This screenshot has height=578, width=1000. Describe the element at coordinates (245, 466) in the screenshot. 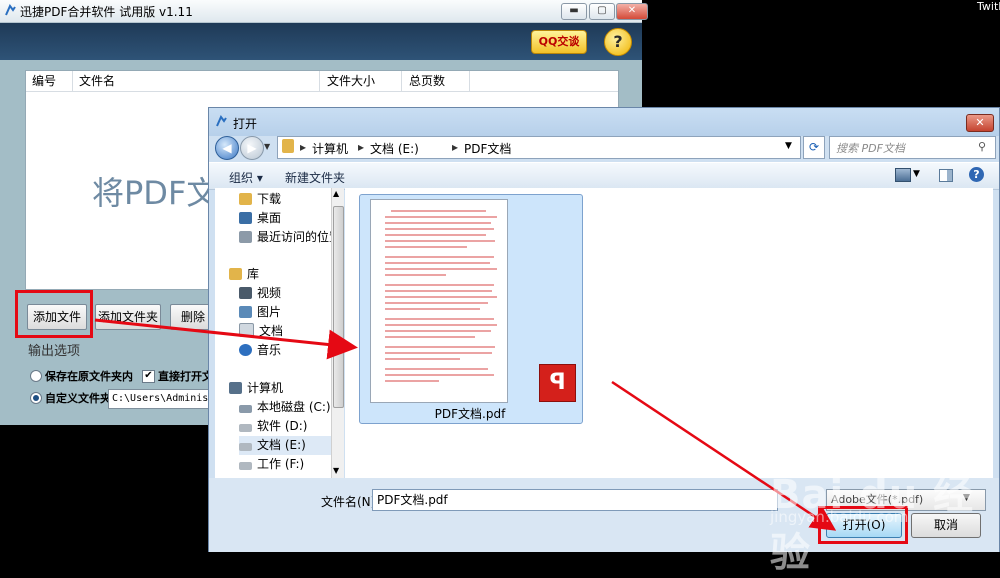

I see `drive-f-icon` at that location.